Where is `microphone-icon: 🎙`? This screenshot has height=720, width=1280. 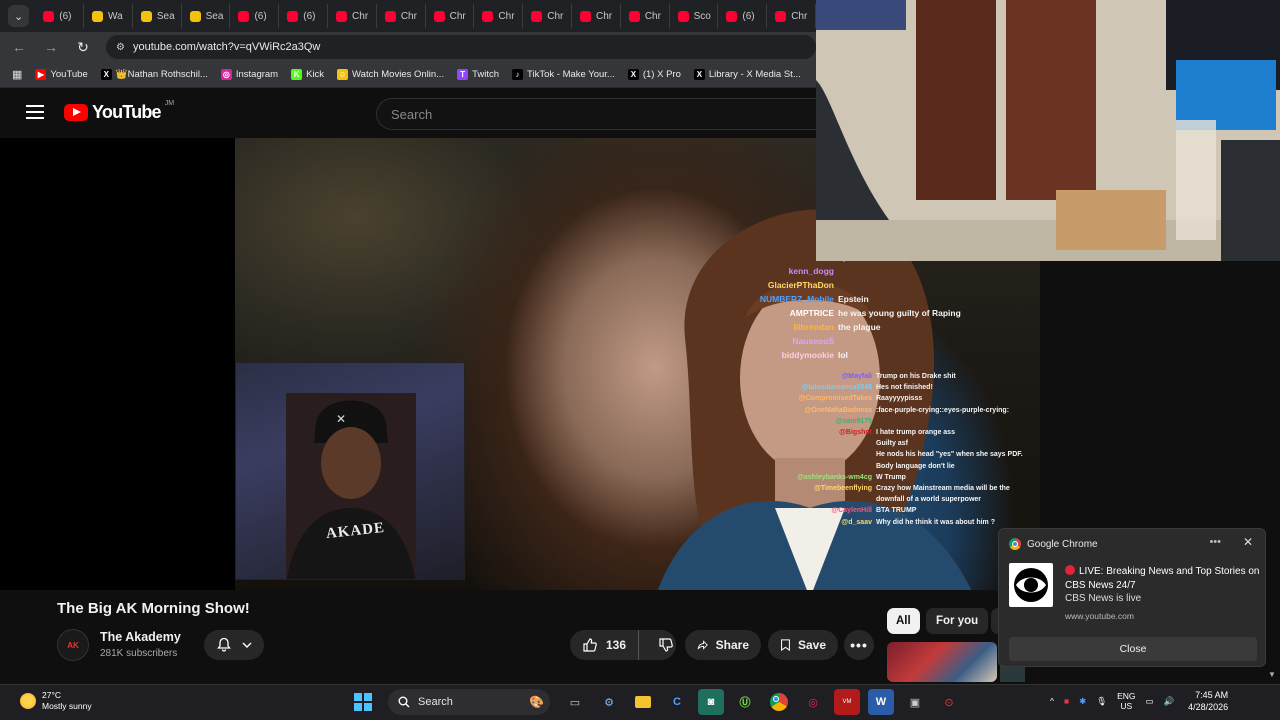
microphone-icon: 🎙 is located at coordinates (1101, 701).